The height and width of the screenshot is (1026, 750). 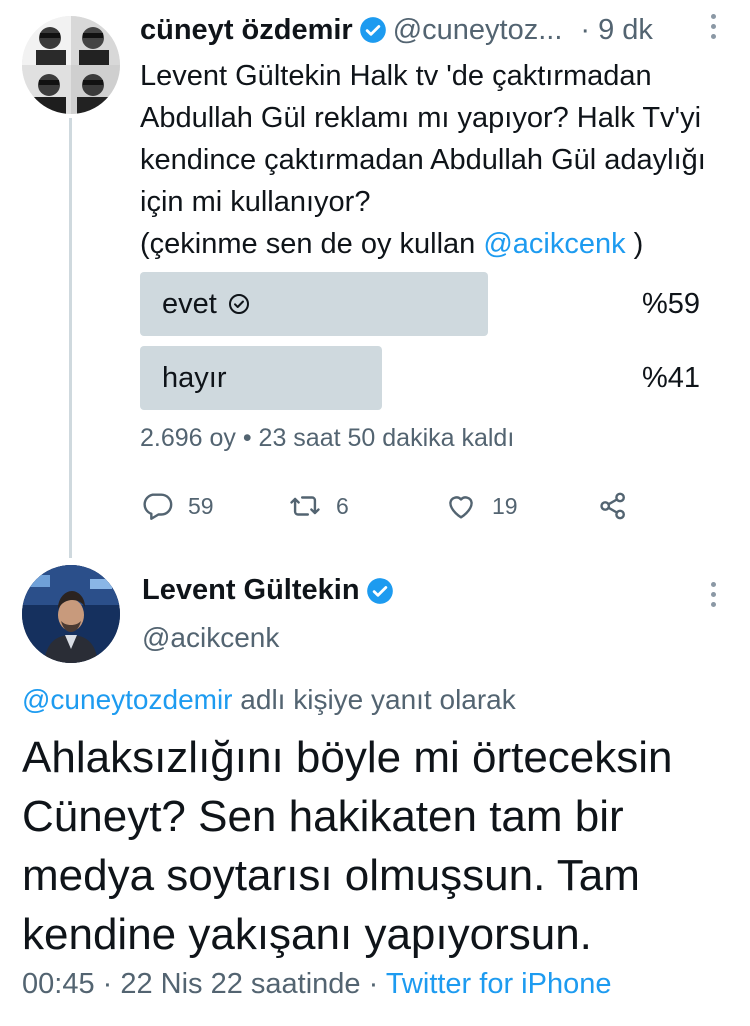 I want to click on author-name: cüneyt özdemir, so click(x=246, y=30).